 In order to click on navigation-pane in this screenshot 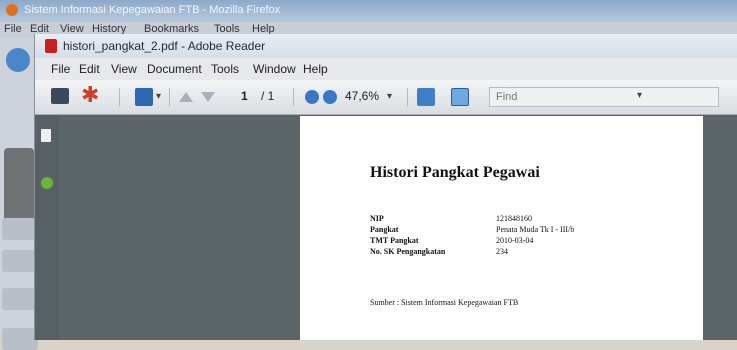, I will do `click(47, 227)`.